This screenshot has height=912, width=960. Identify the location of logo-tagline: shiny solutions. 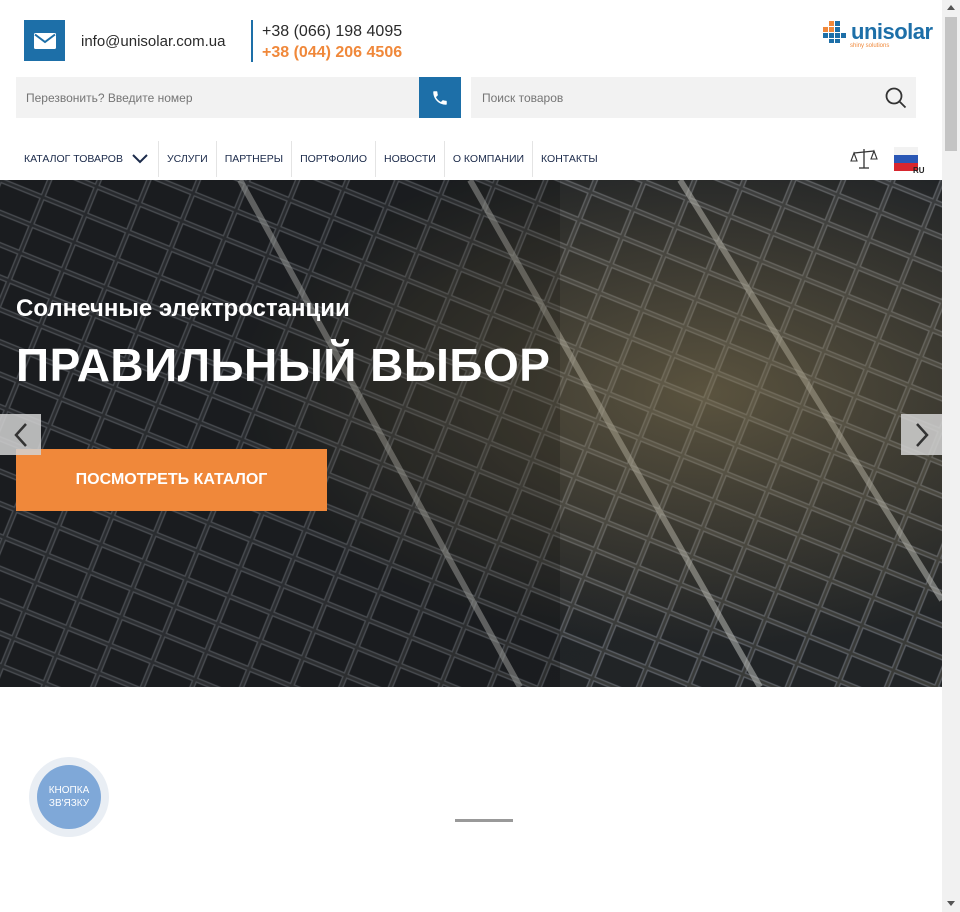
(870, 46).